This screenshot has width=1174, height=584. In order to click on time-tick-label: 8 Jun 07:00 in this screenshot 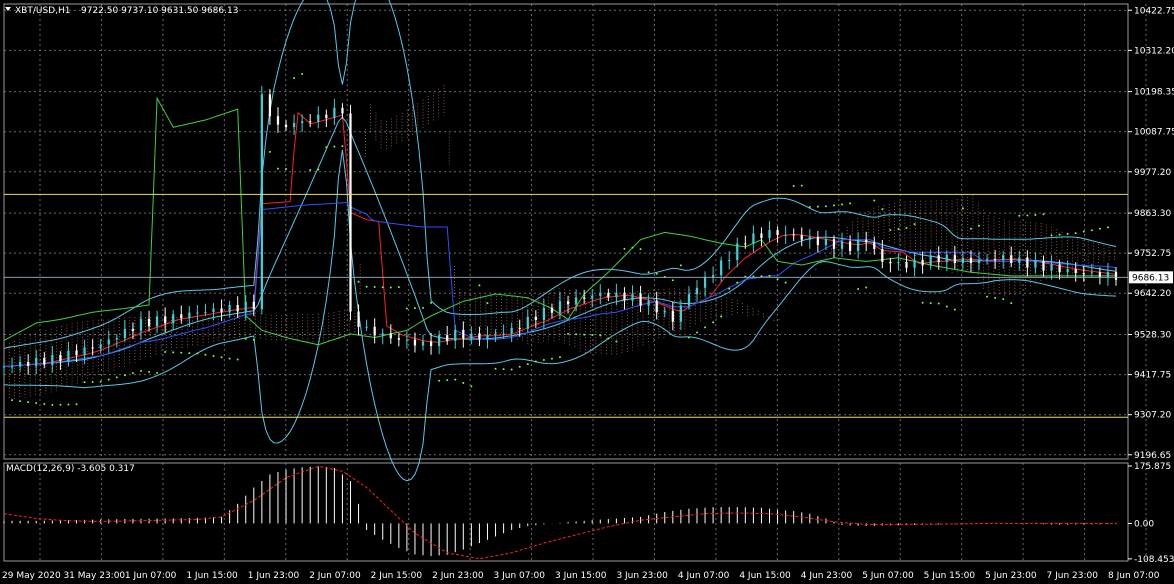, I will do `click(1134, 576)`.